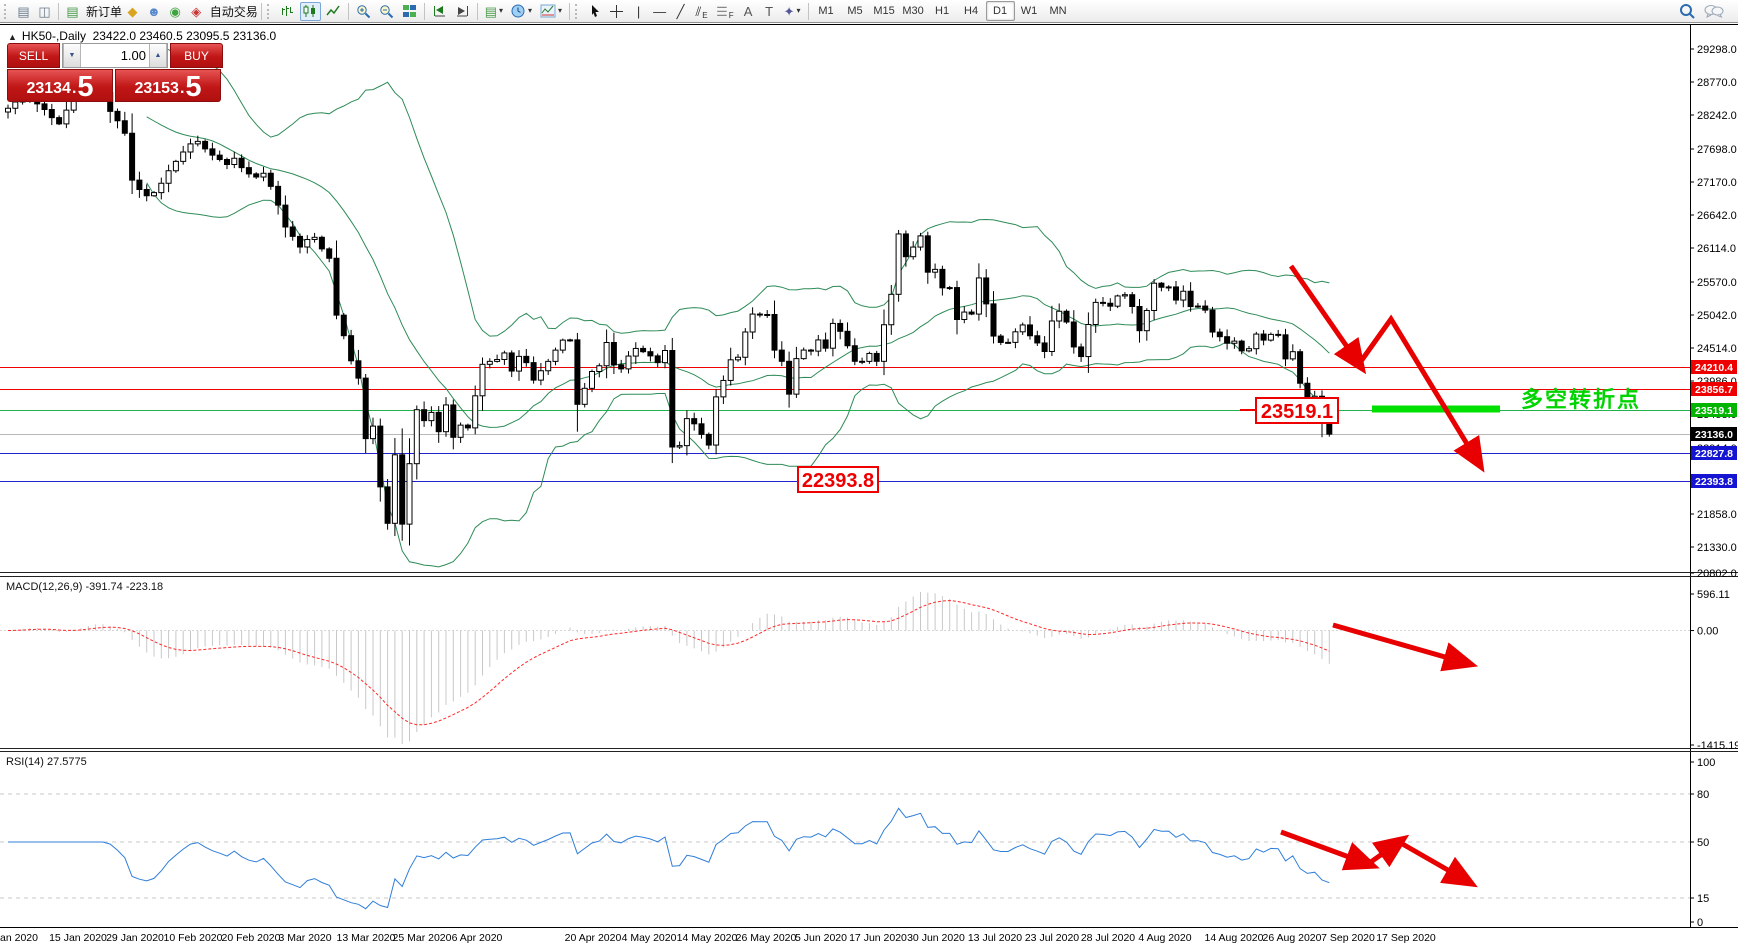 Image resolution: width=1738 pixels, height=949 pixels. What do you see at coordinates (521, 11) in the screenshot?
I see `period-icon: ▾` at bounding box center [521, 11].